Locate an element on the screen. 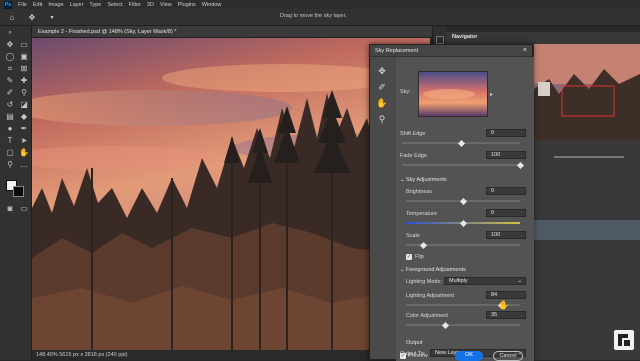 The width and height of the screenshot is (640, 361). chevron-down-icon: ⌄ is located at coordinates (519, 281).